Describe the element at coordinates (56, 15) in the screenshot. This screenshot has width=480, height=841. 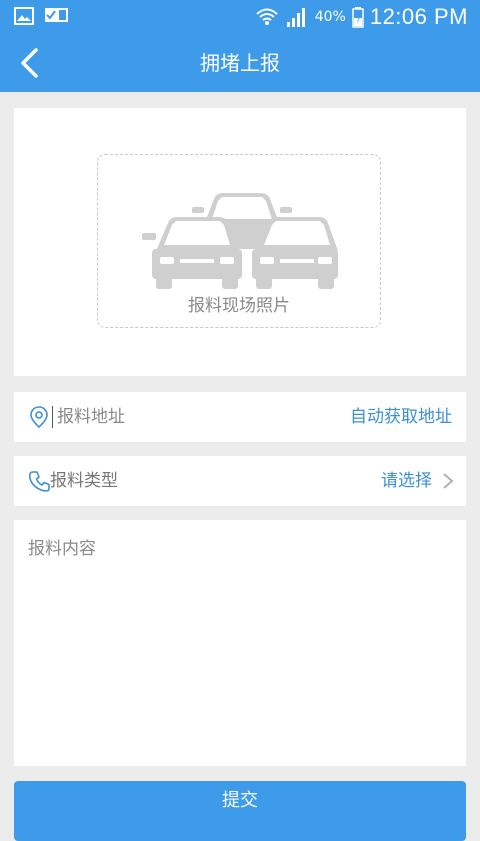
I see `task-check-icon` at that location.